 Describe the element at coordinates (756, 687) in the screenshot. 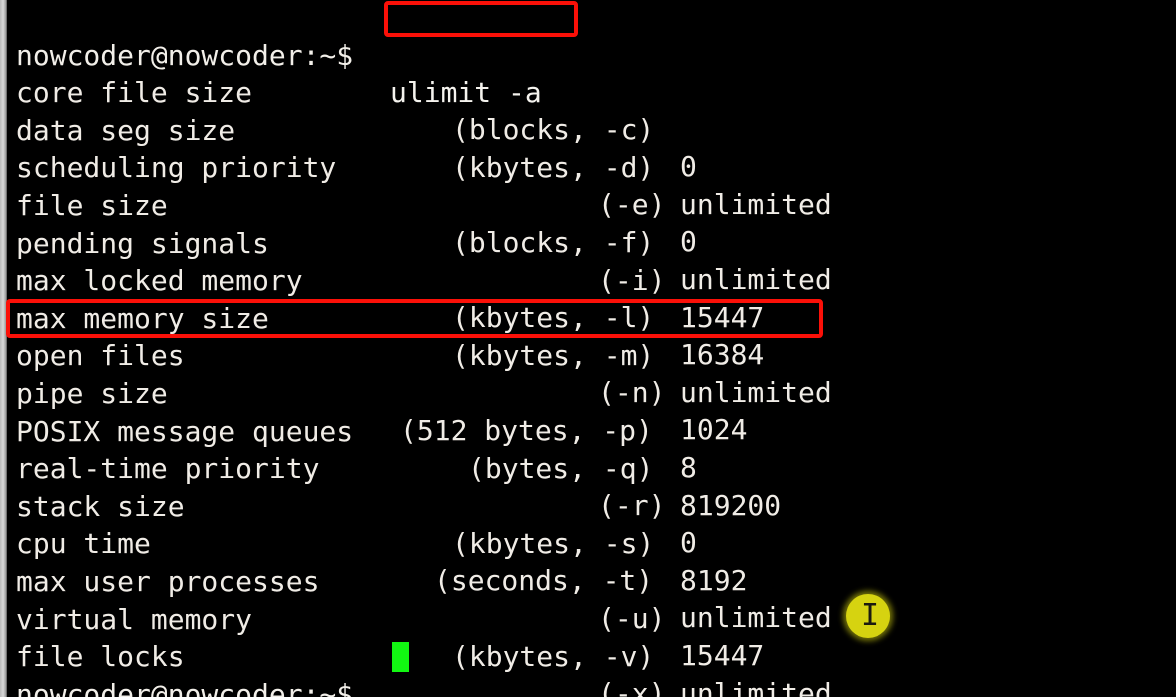

I see `limit-value: unlimited` at that location.